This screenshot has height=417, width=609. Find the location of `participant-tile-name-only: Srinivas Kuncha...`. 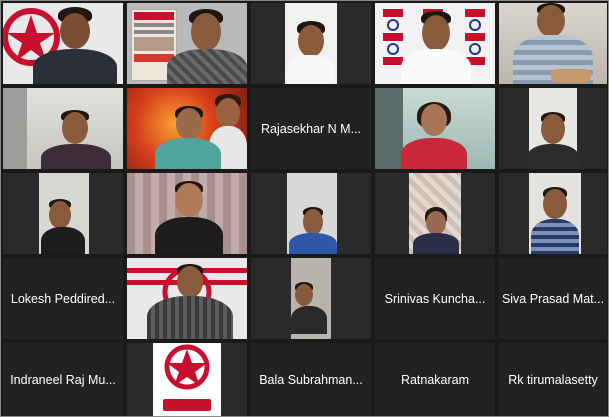

participant-tile-name-only: Srinivas Kuncha... is located at coordinates (435, 298).